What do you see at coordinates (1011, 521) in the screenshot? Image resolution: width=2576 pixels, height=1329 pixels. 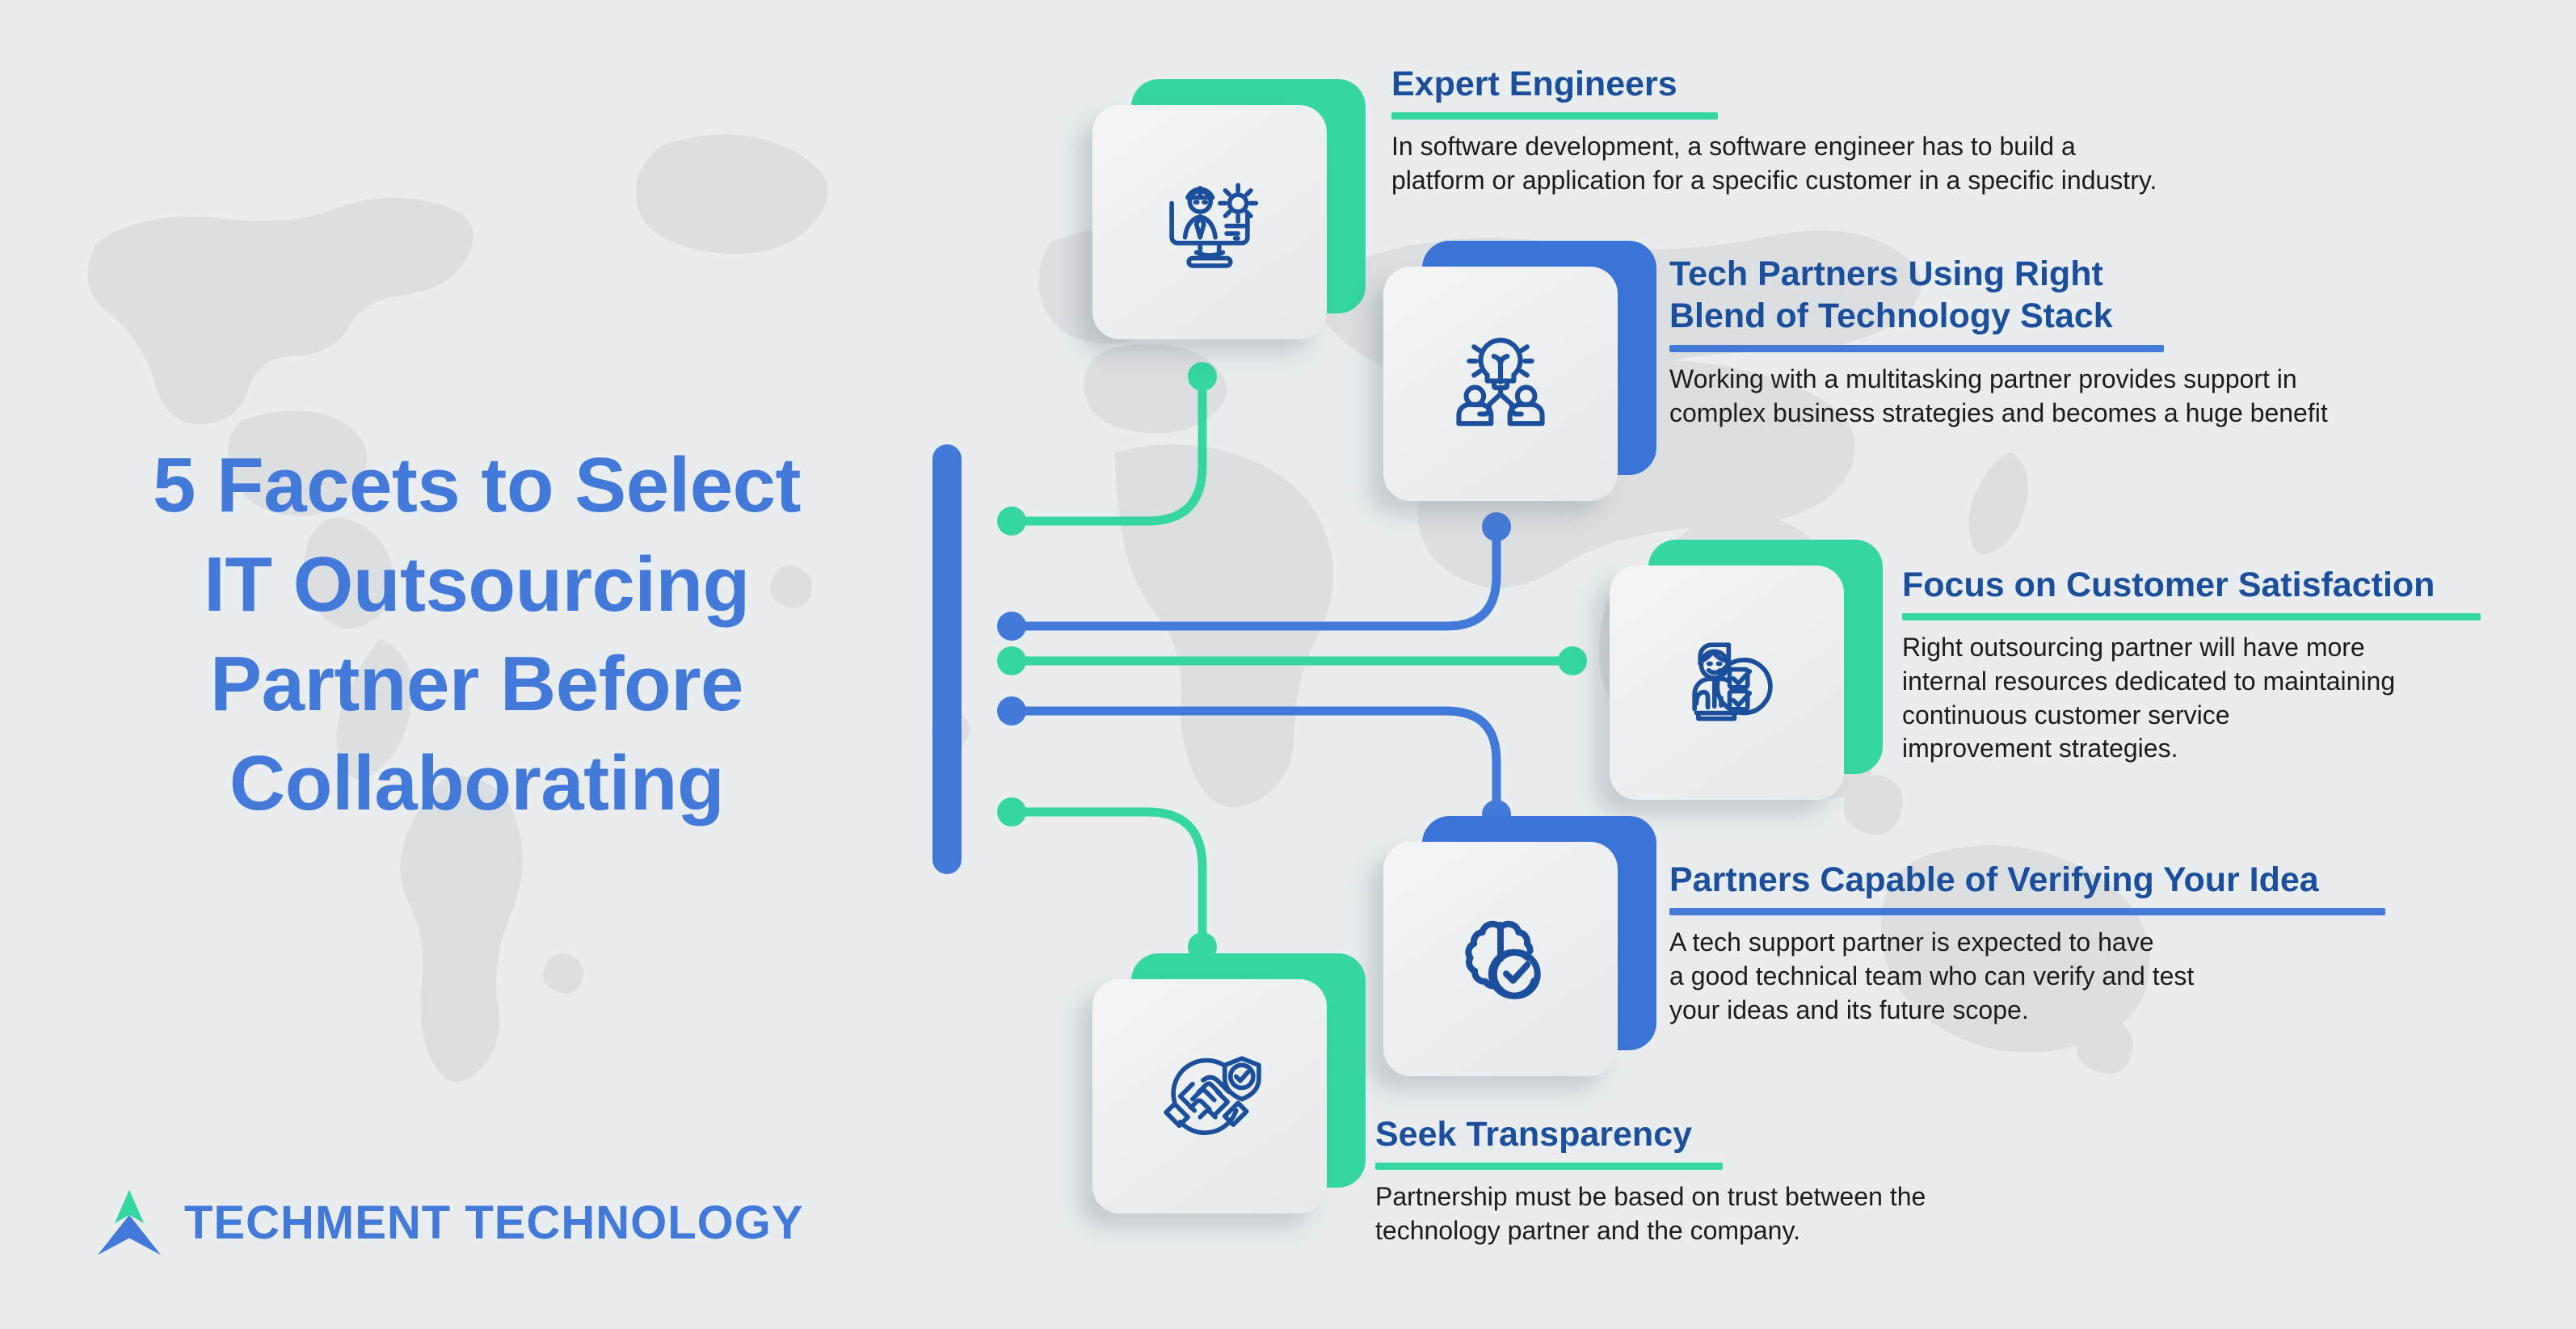 I see `connector-dot-1-start` at bounding box center [1011, 521].